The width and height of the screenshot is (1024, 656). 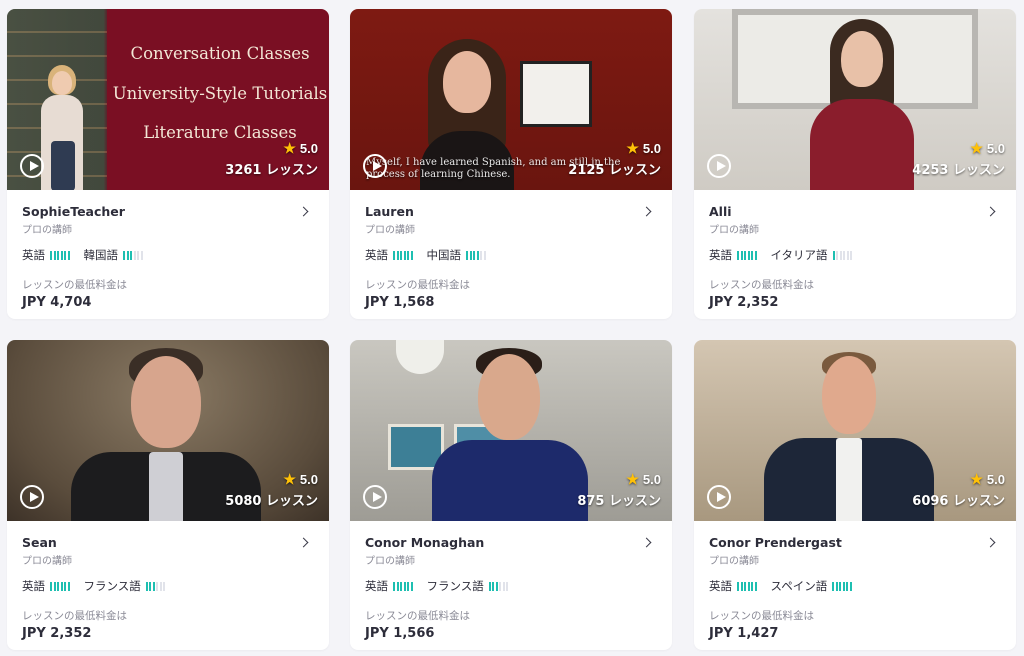 I want to click on promo-line: University-Style Tutorials, so click(x=220, y=93).